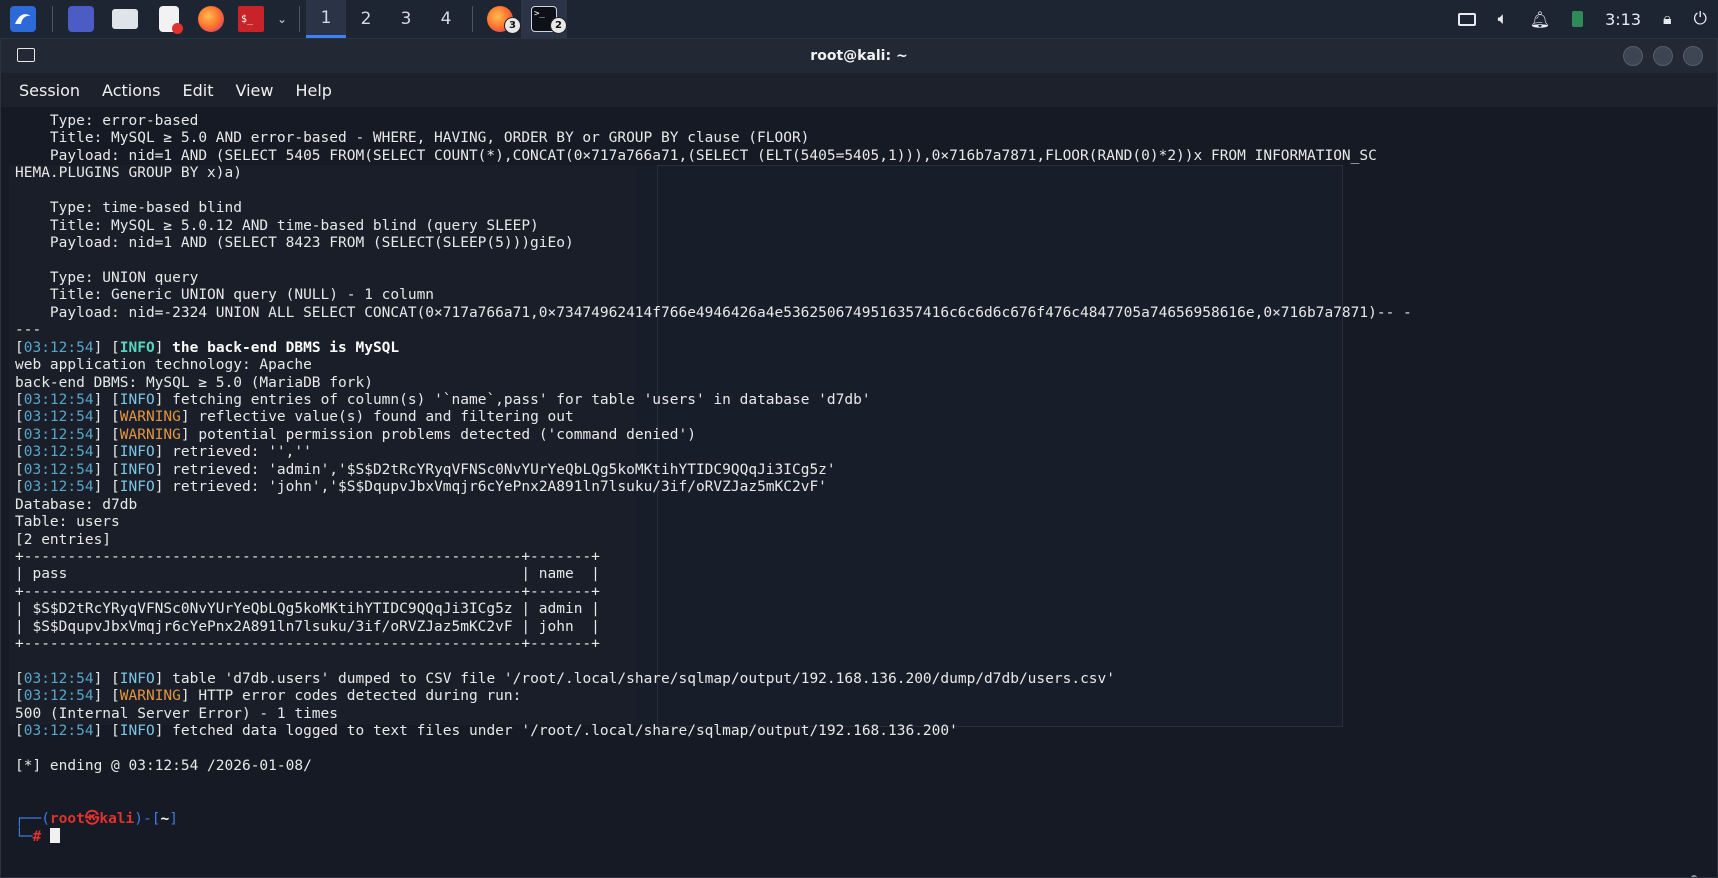 This screenshot has height=878, width=1718. What do you see at coordinates (107, 121) in the screenshot?
I see `output-line: Type: error-based` at bounding box center [107, 121].